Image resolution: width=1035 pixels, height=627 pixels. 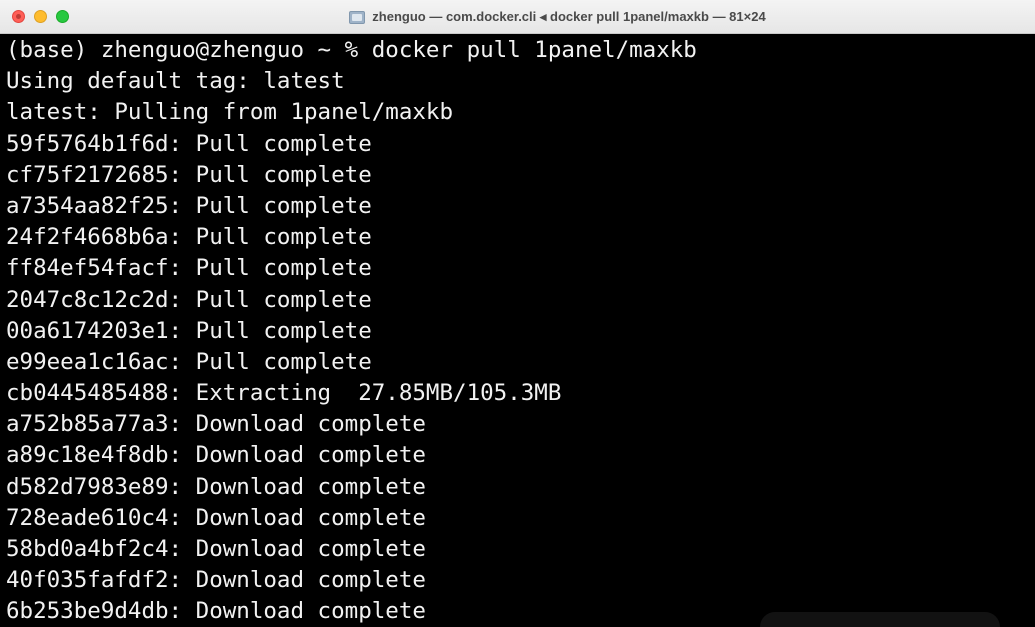 I want to click on terminal-line: latest: Pulling from 1panel/maxkb, so click(x=230, y=112).